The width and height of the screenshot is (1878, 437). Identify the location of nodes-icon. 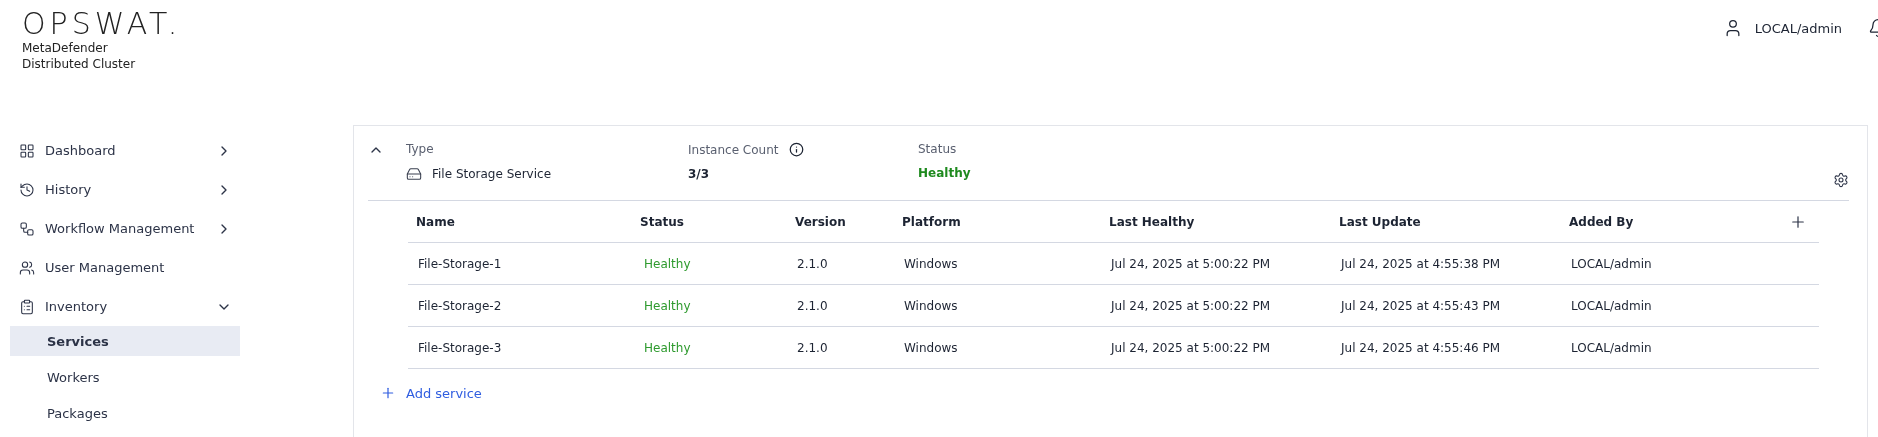
(27, 228).